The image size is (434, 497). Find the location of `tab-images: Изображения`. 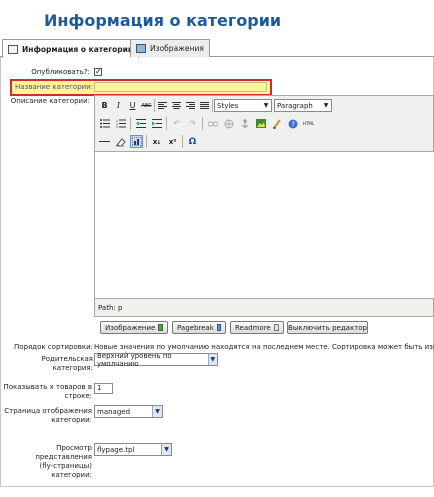

tab-images: Изображения is located at coordinates (170, 48).